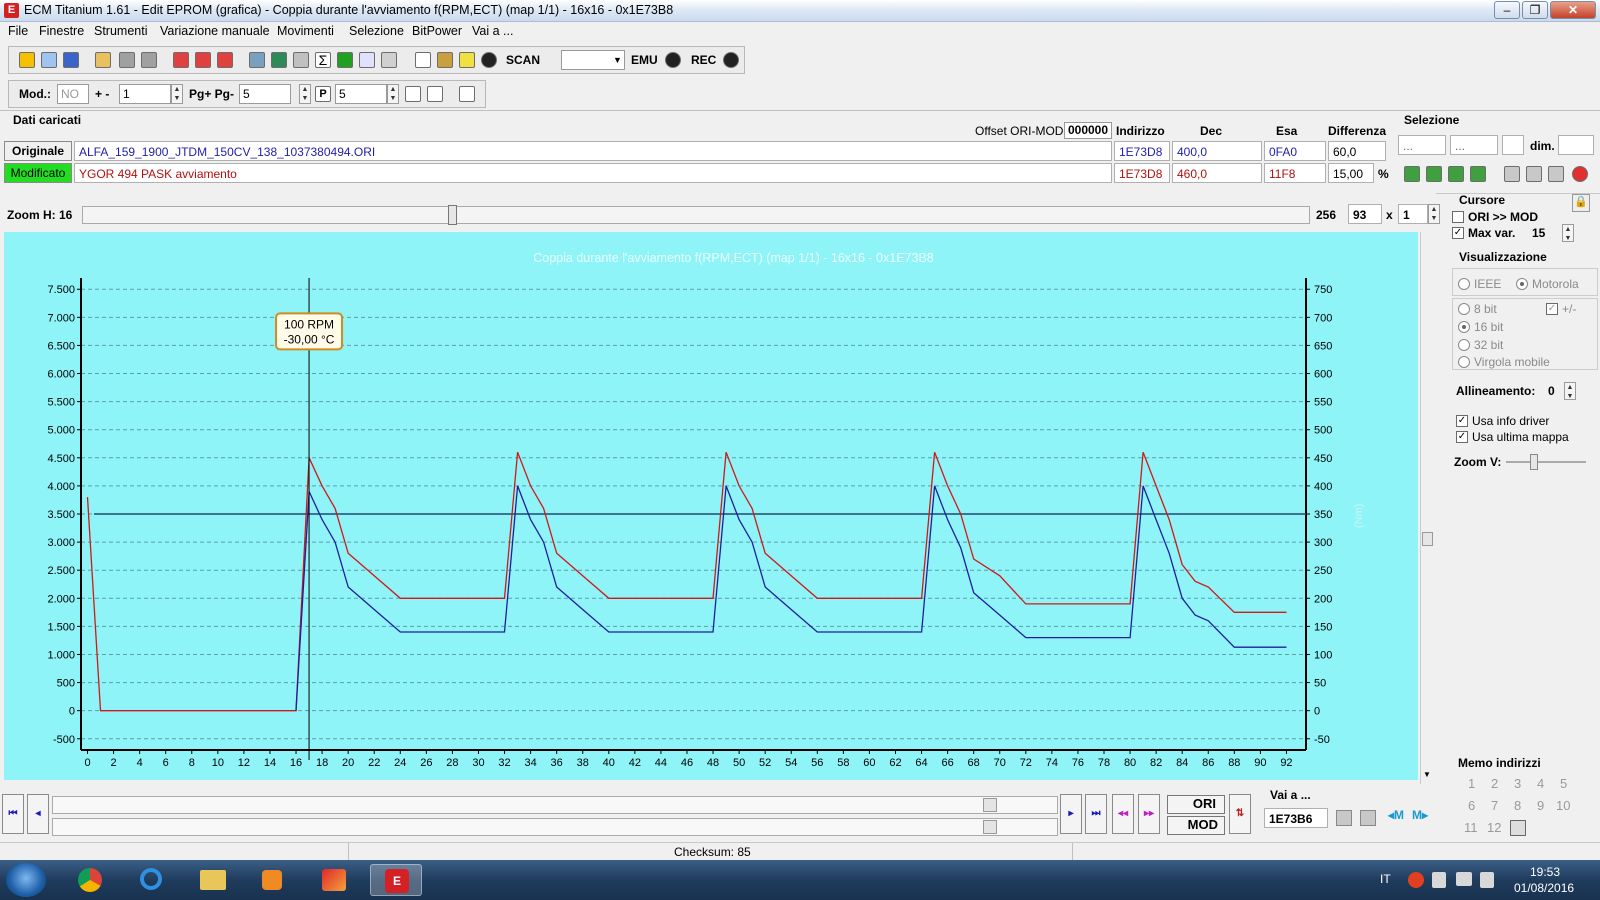 The image size is (1600, 900). Describe the element at coordinates (27, 60) in the screenshot. I see `home-icon` at that location.